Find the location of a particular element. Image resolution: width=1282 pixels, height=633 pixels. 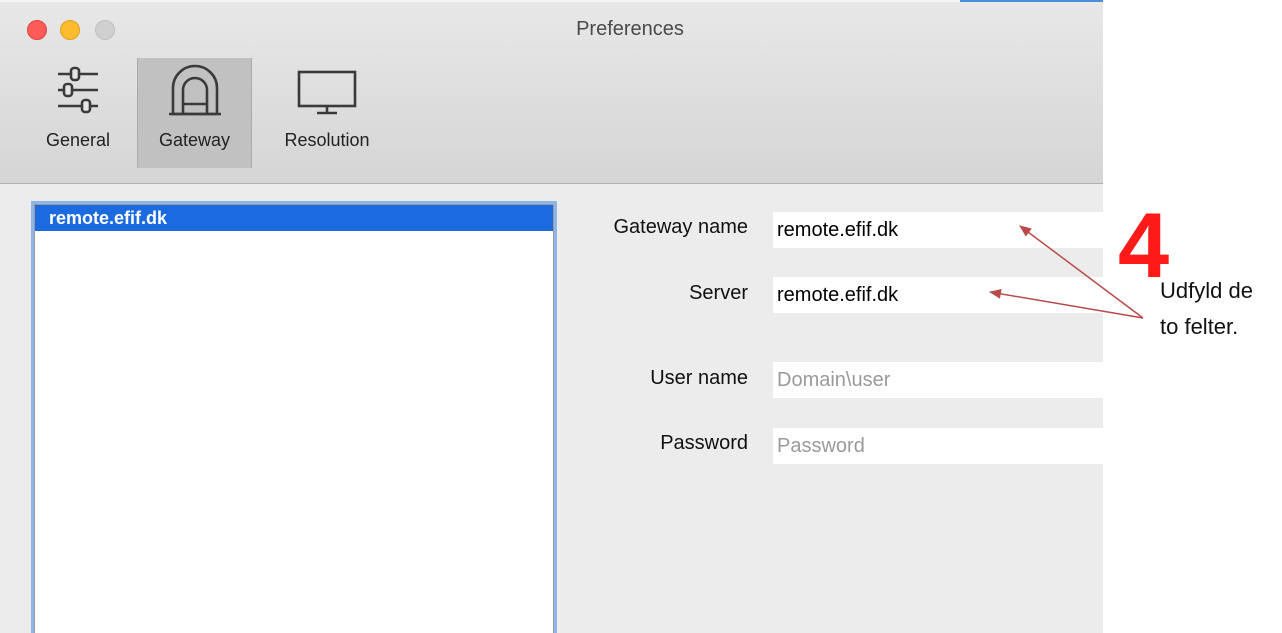

annotation-arrows is located at coordinates (1066, 272).